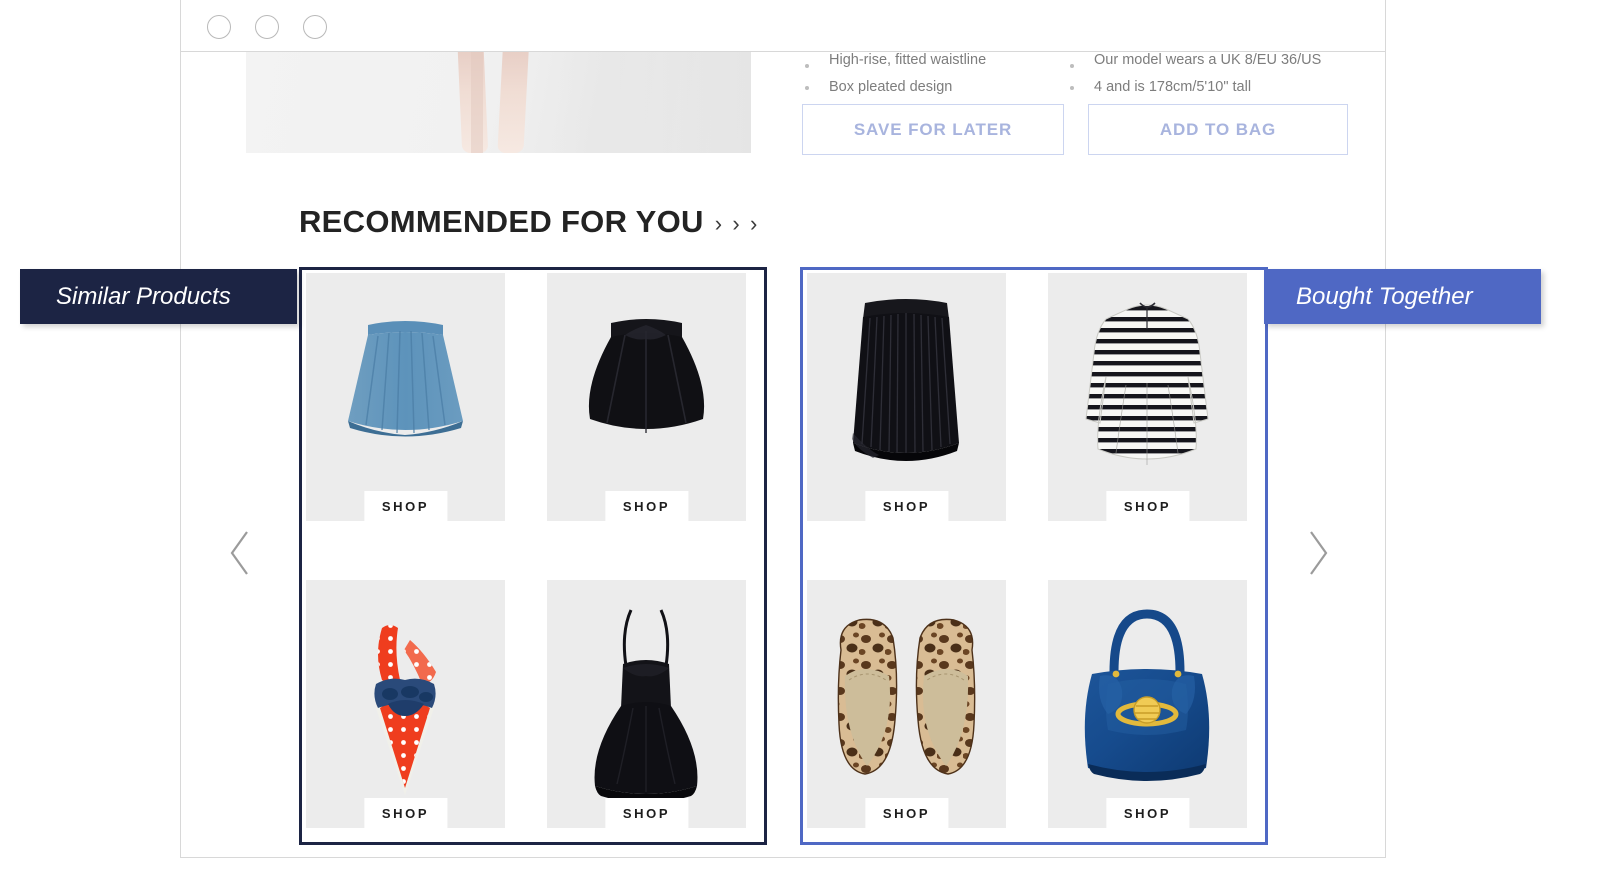  I want to click on bullet-item: Box pleated design, so click(931, 87).